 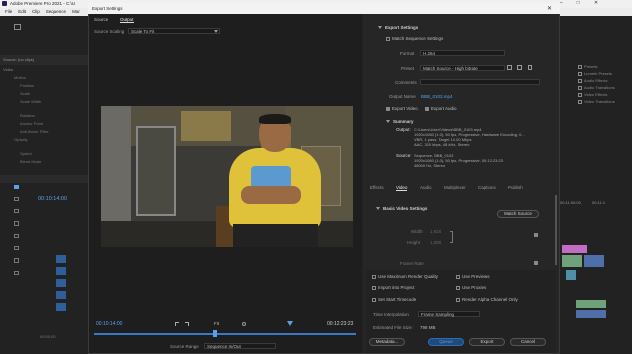 I want to click on effects-audio-effects: Audio Effects, so click(x=596, y=80).